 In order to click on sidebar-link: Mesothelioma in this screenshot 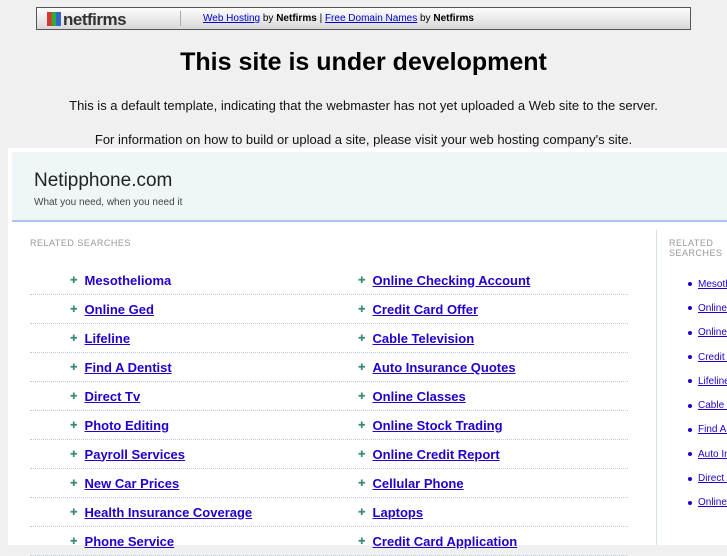, I will do `click(712, 284)`.